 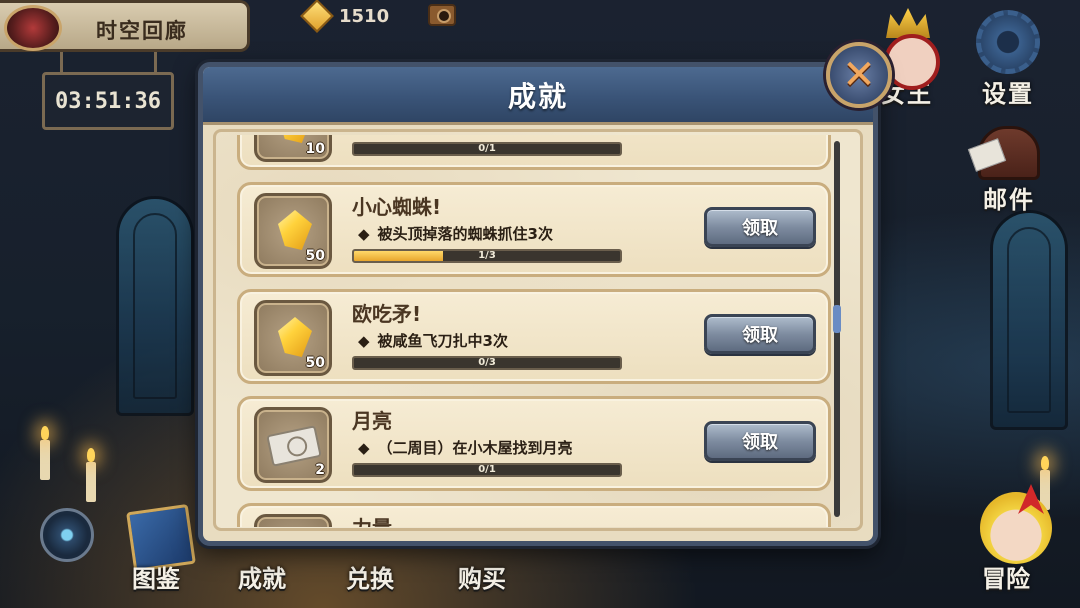 I want to click on achievement-description: ◆ 被头顶掉落的蜘蛛抓住3次, so click(x=455, y=233).